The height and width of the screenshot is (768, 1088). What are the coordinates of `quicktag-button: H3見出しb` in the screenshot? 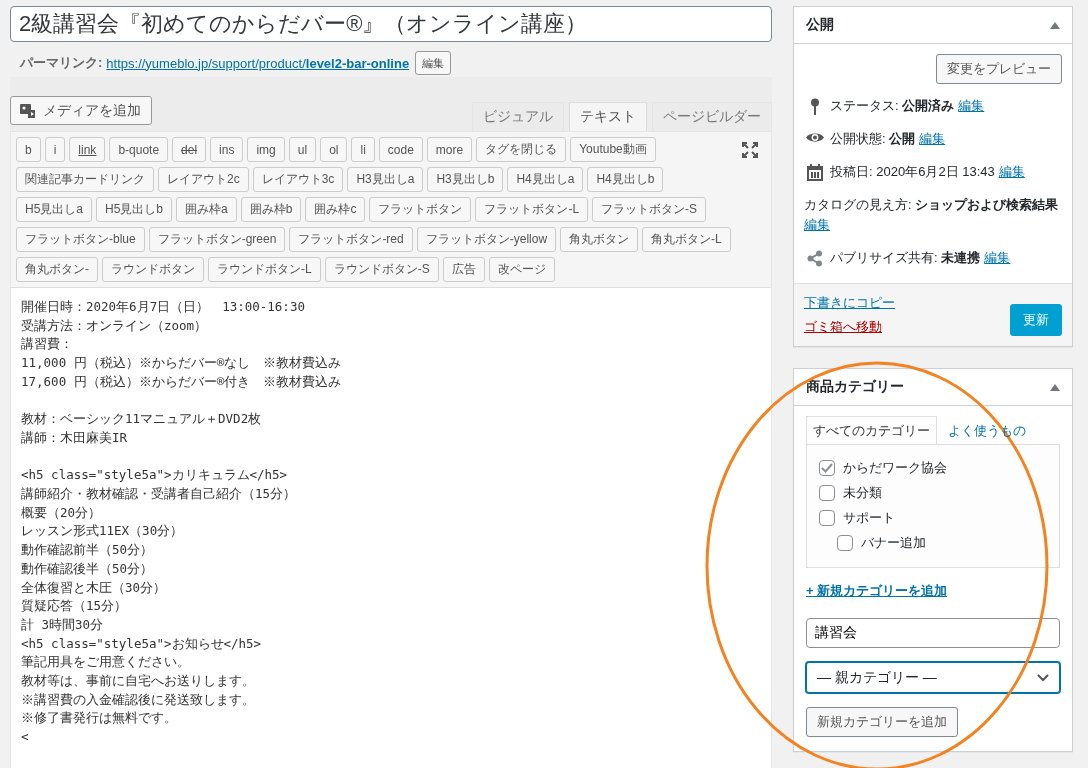 It's located at (465, 179).